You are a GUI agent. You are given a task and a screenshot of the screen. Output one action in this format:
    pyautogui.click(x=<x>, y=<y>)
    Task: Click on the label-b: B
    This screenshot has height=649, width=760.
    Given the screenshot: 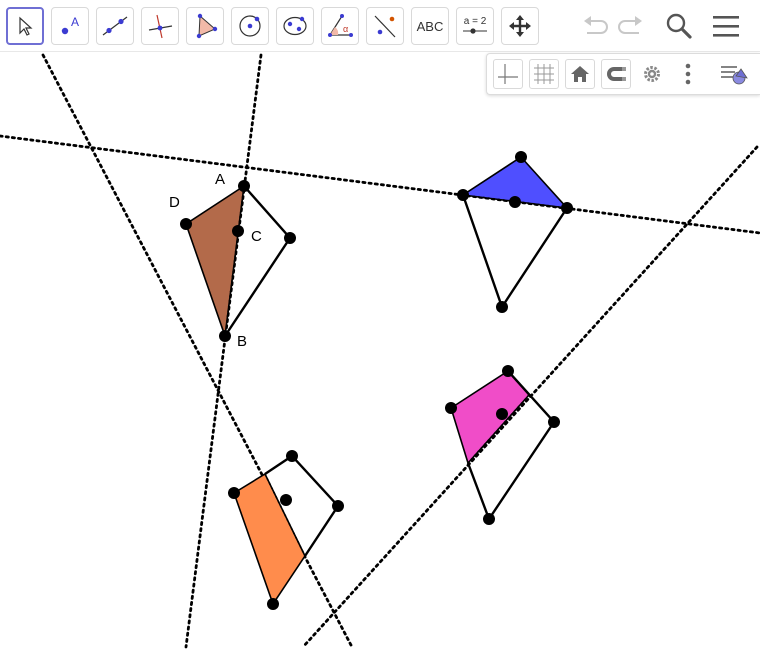 What is the action you would take?
    pyautogui.click(x=242, y=341)
    